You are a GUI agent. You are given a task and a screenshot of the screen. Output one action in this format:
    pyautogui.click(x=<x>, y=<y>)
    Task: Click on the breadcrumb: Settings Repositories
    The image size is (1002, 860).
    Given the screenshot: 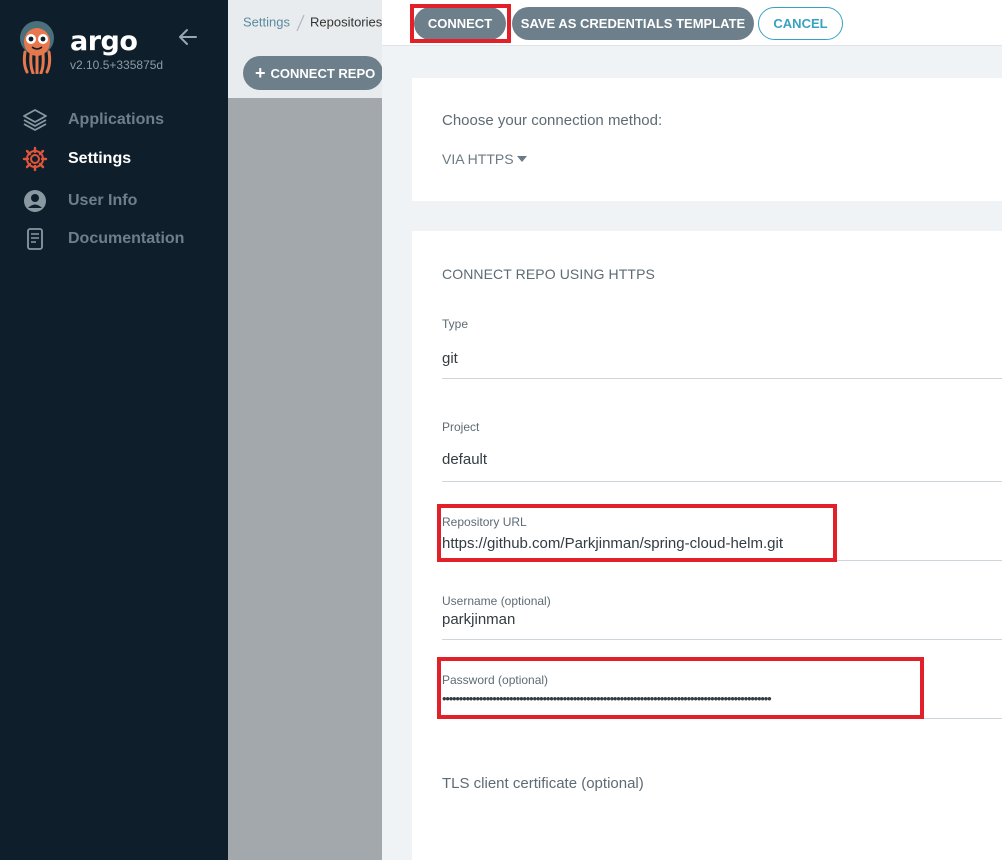 What is the action you would take?
    pyautogui.click(x=312, y=23)
    